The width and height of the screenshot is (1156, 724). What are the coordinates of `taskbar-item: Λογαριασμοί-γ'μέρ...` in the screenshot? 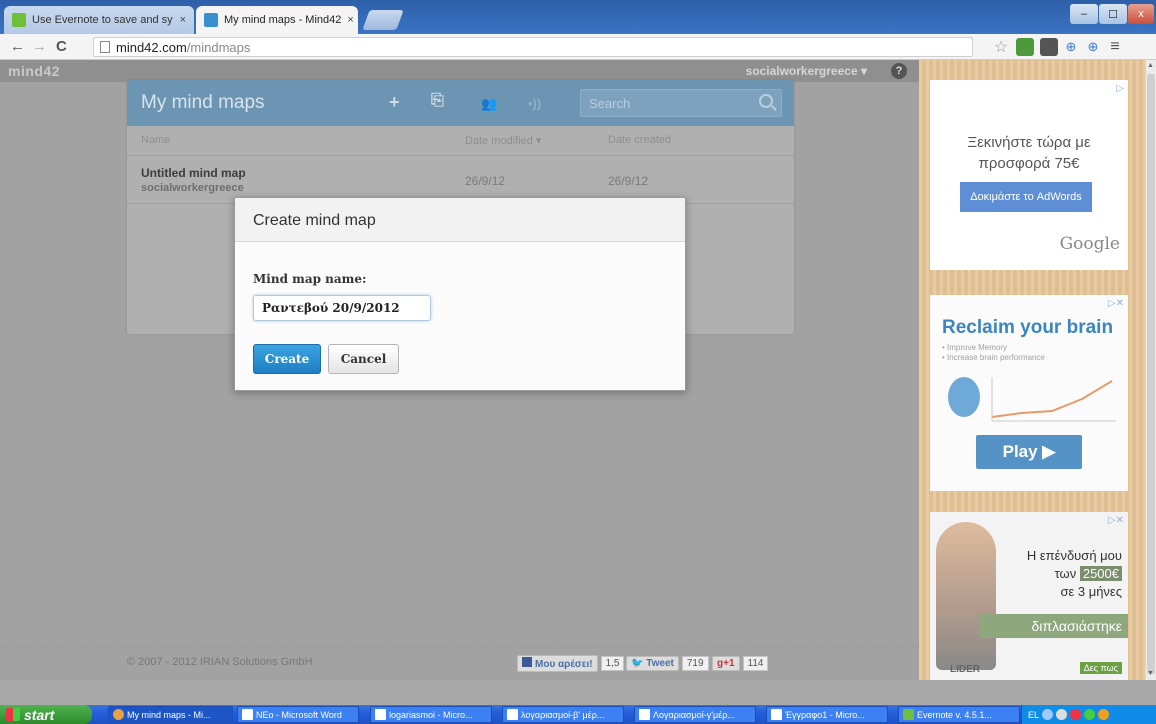 It's located at (695, 714).